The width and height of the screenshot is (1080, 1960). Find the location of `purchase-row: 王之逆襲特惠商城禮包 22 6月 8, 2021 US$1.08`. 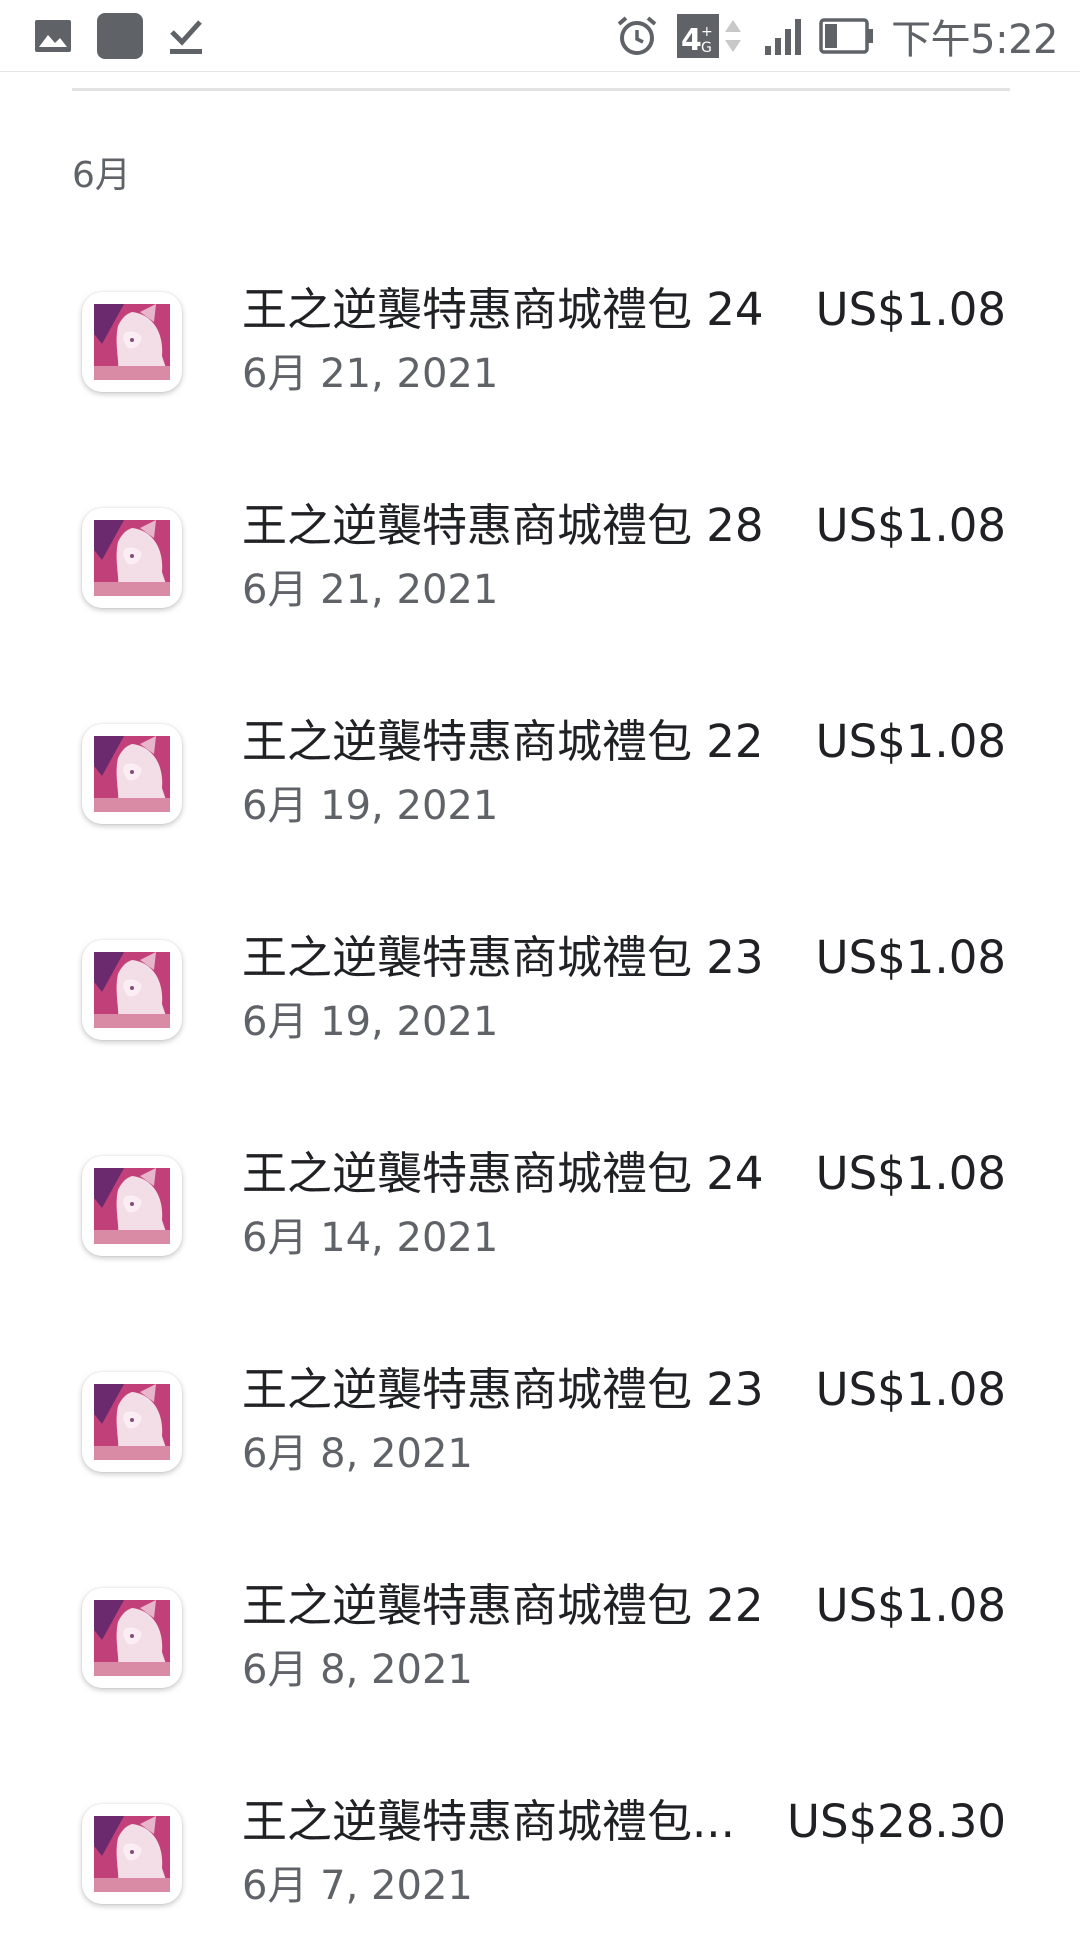

purchase-row: 王之逆襲特惠商城禮包 22 6月 8, 2021 US$1.08 is located at coordinates (540, 1636).